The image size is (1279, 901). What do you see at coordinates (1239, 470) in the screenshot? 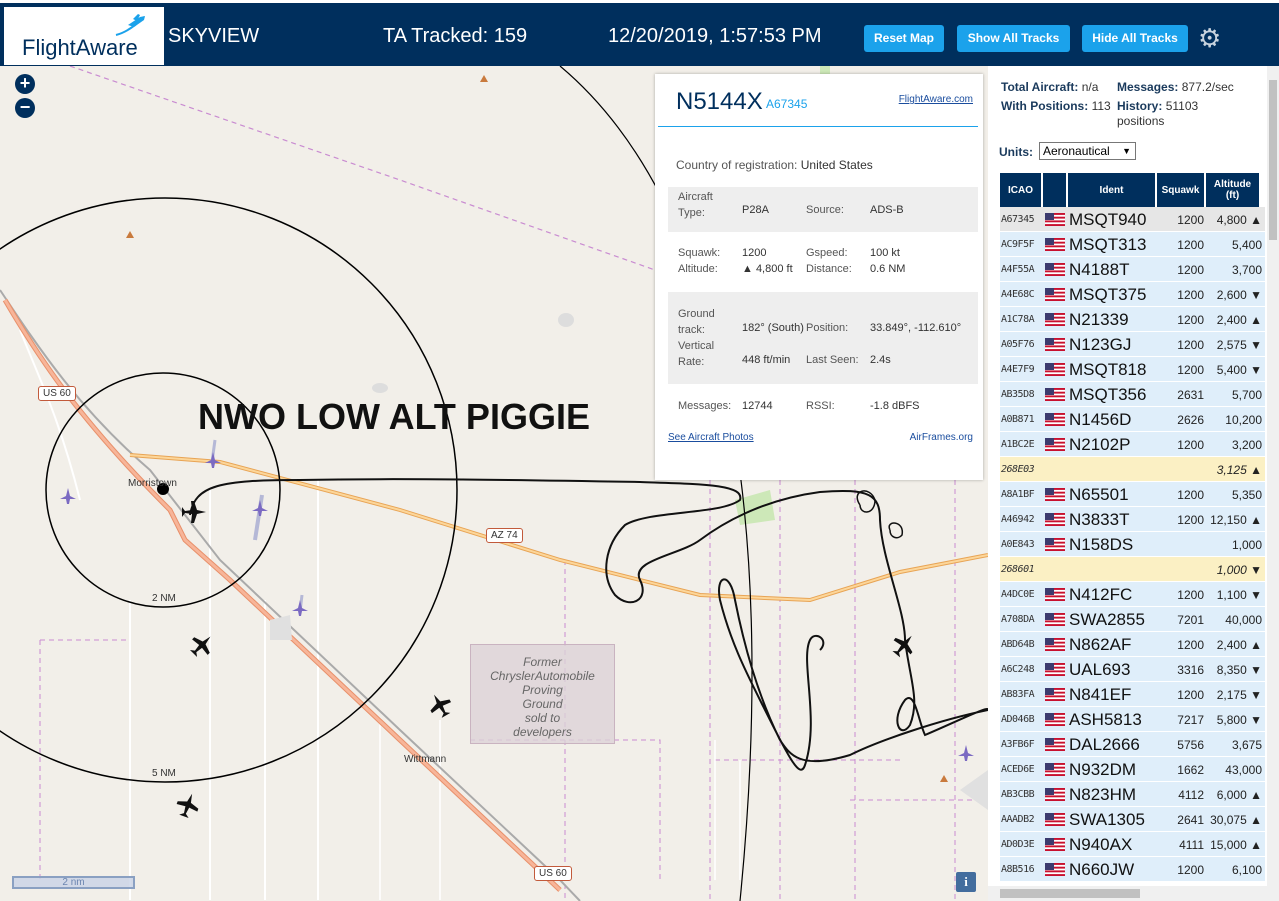
I see `cell-altitude: 3,125 ▲` at bounding box center [1239, 470].